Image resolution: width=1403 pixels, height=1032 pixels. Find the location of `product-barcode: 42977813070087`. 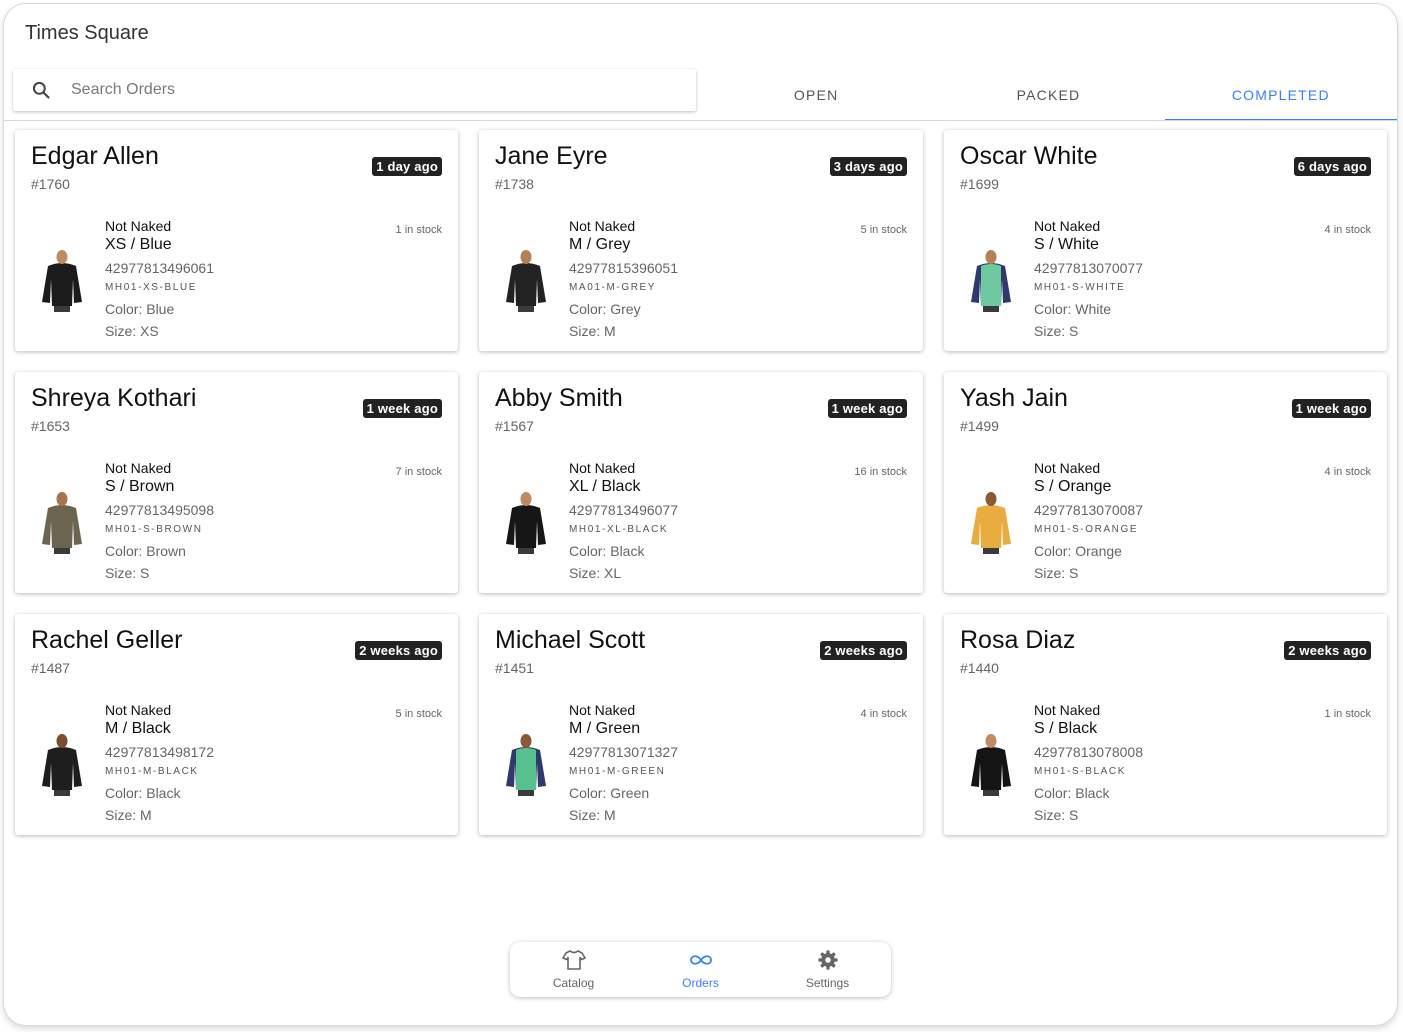

product-barcode: 42977813070087 is located at coordinates (1089, 510).